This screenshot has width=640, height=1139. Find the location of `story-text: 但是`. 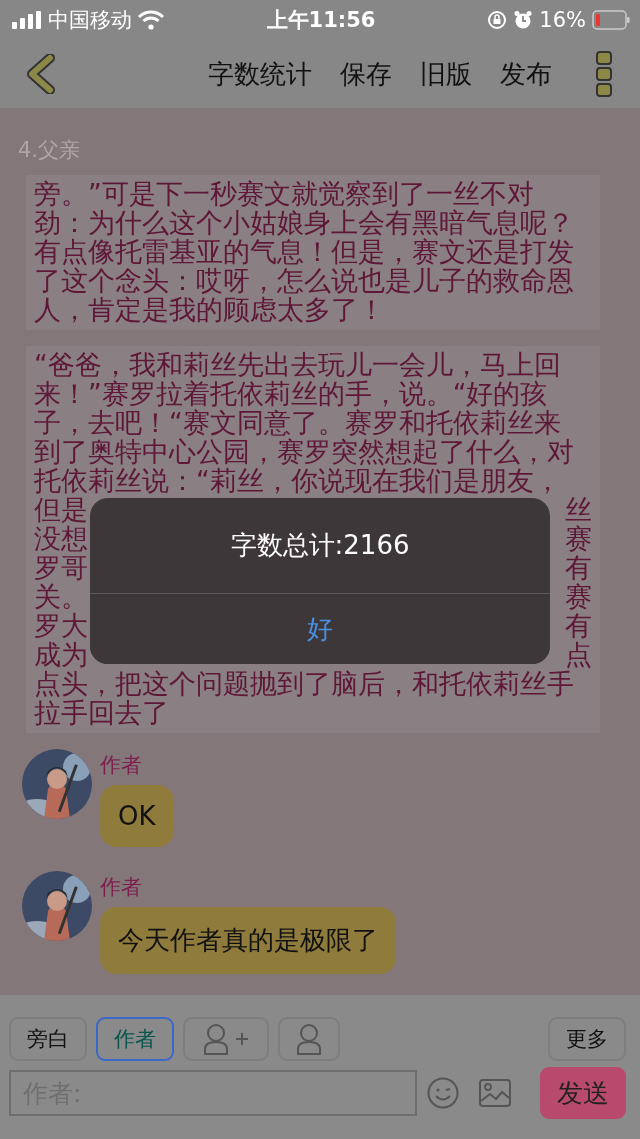

story-text: 但是 is located at coordinates (61, 509).